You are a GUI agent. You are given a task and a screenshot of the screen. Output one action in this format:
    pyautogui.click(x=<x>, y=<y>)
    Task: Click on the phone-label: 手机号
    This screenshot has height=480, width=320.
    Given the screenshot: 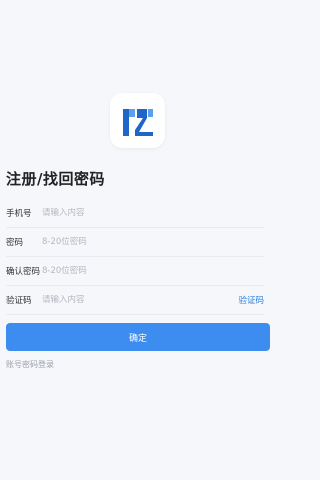 What is the action you would take?
    pyautogui.click(x=19, y=214)
    